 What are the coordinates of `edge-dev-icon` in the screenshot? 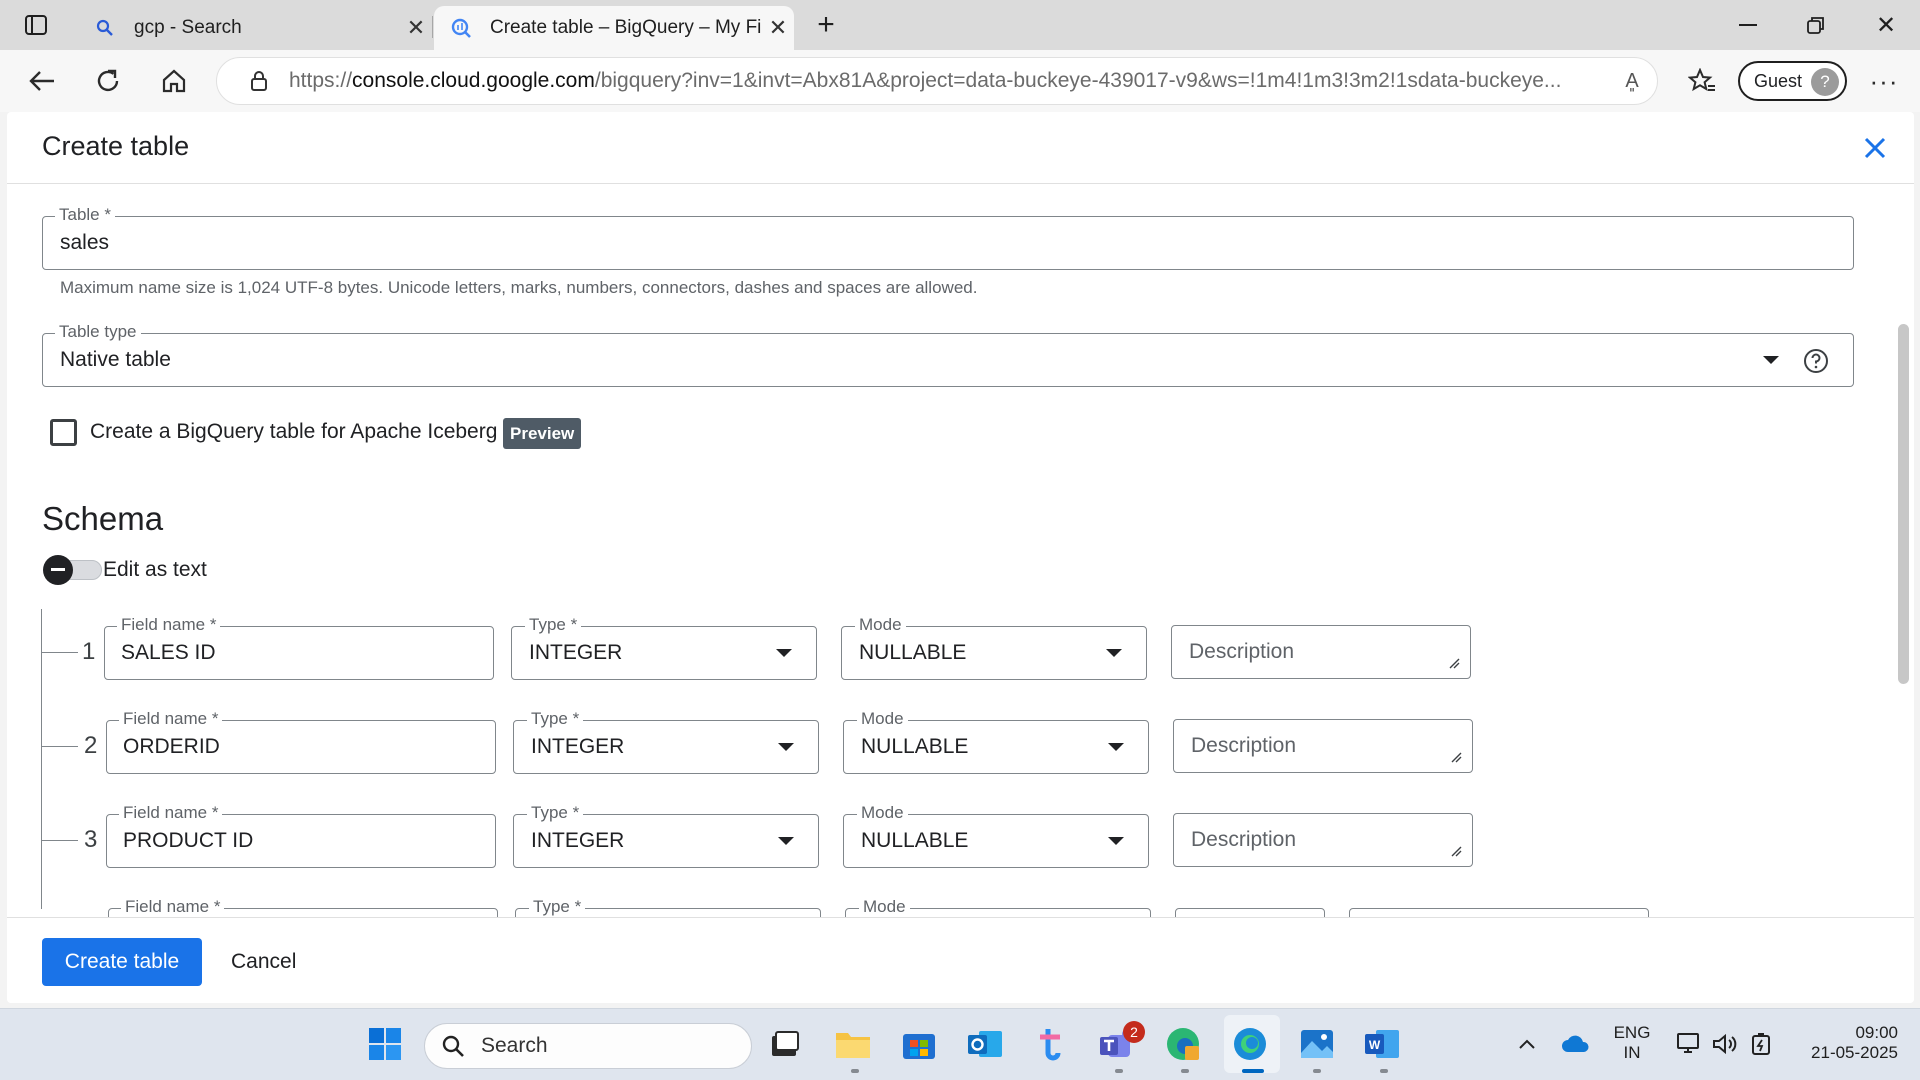 It's located at (1183, 1044).